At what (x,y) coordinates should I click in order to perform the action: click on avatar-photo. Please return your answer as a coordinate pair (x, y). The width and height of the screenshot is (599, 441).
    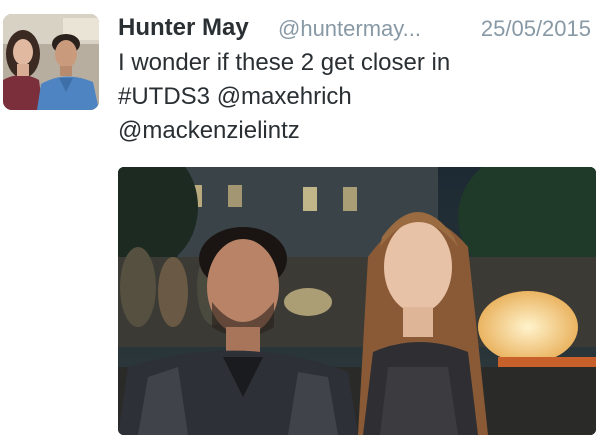
    Looking at the image, I should click on (51, 62).